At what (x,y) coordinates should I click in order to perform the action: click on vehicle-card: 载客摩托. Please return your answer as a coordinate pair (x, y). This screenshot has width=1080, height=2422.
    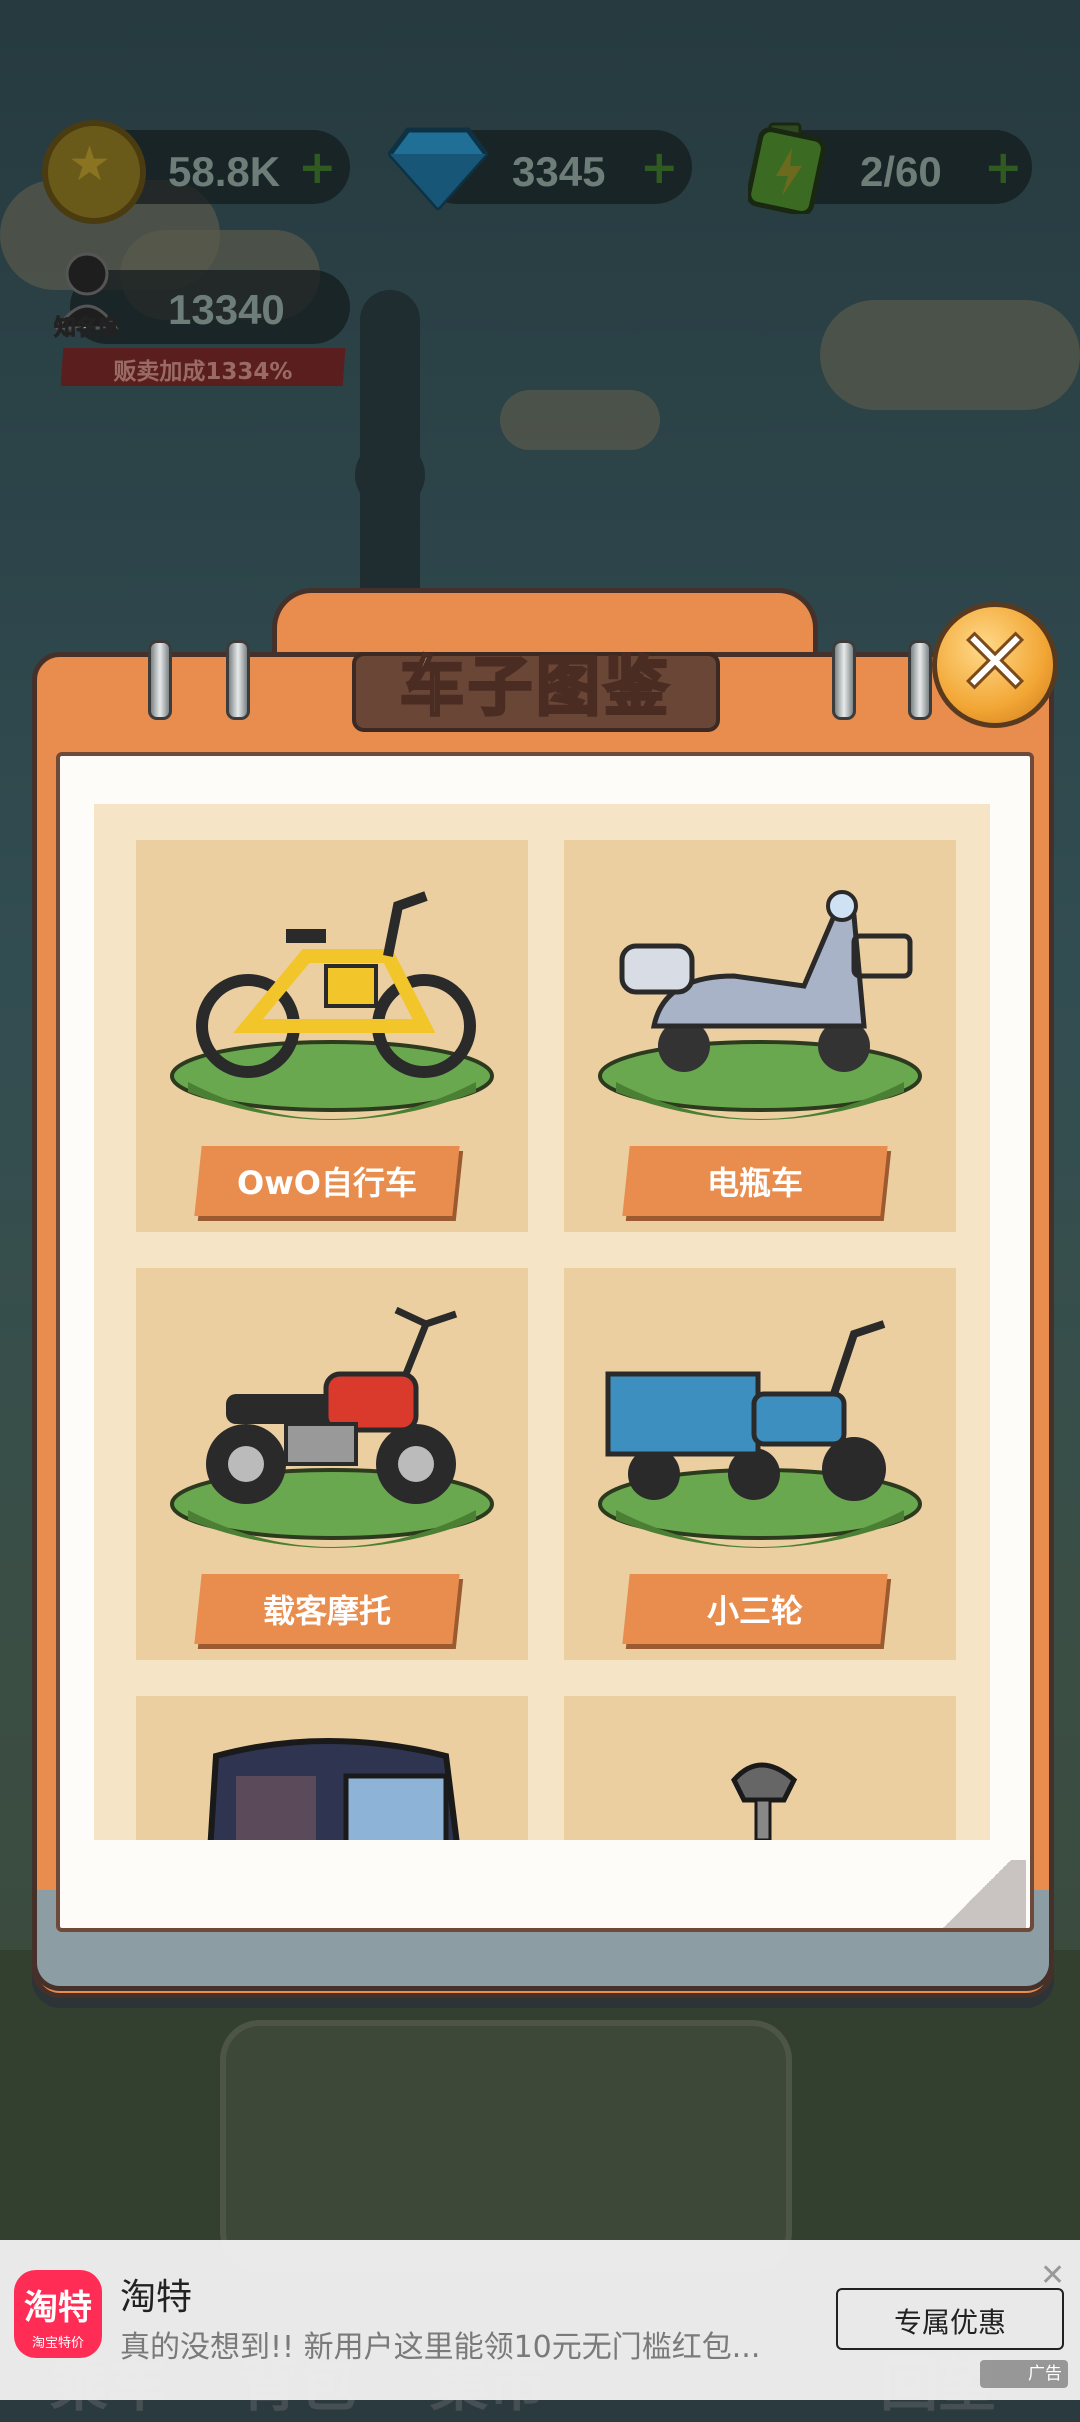
    Looking at the image, I should click on (332, 1464).